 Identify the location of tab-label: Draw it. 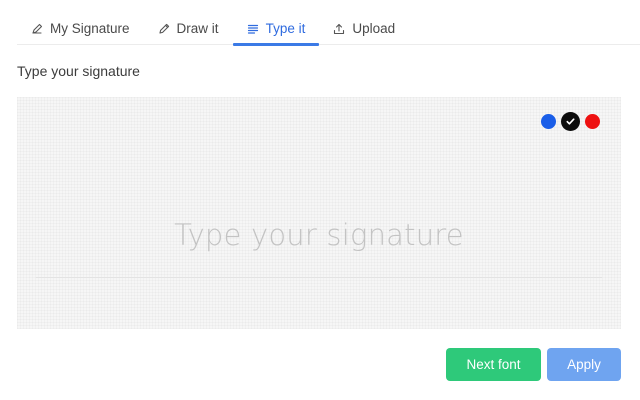
(197, 28).